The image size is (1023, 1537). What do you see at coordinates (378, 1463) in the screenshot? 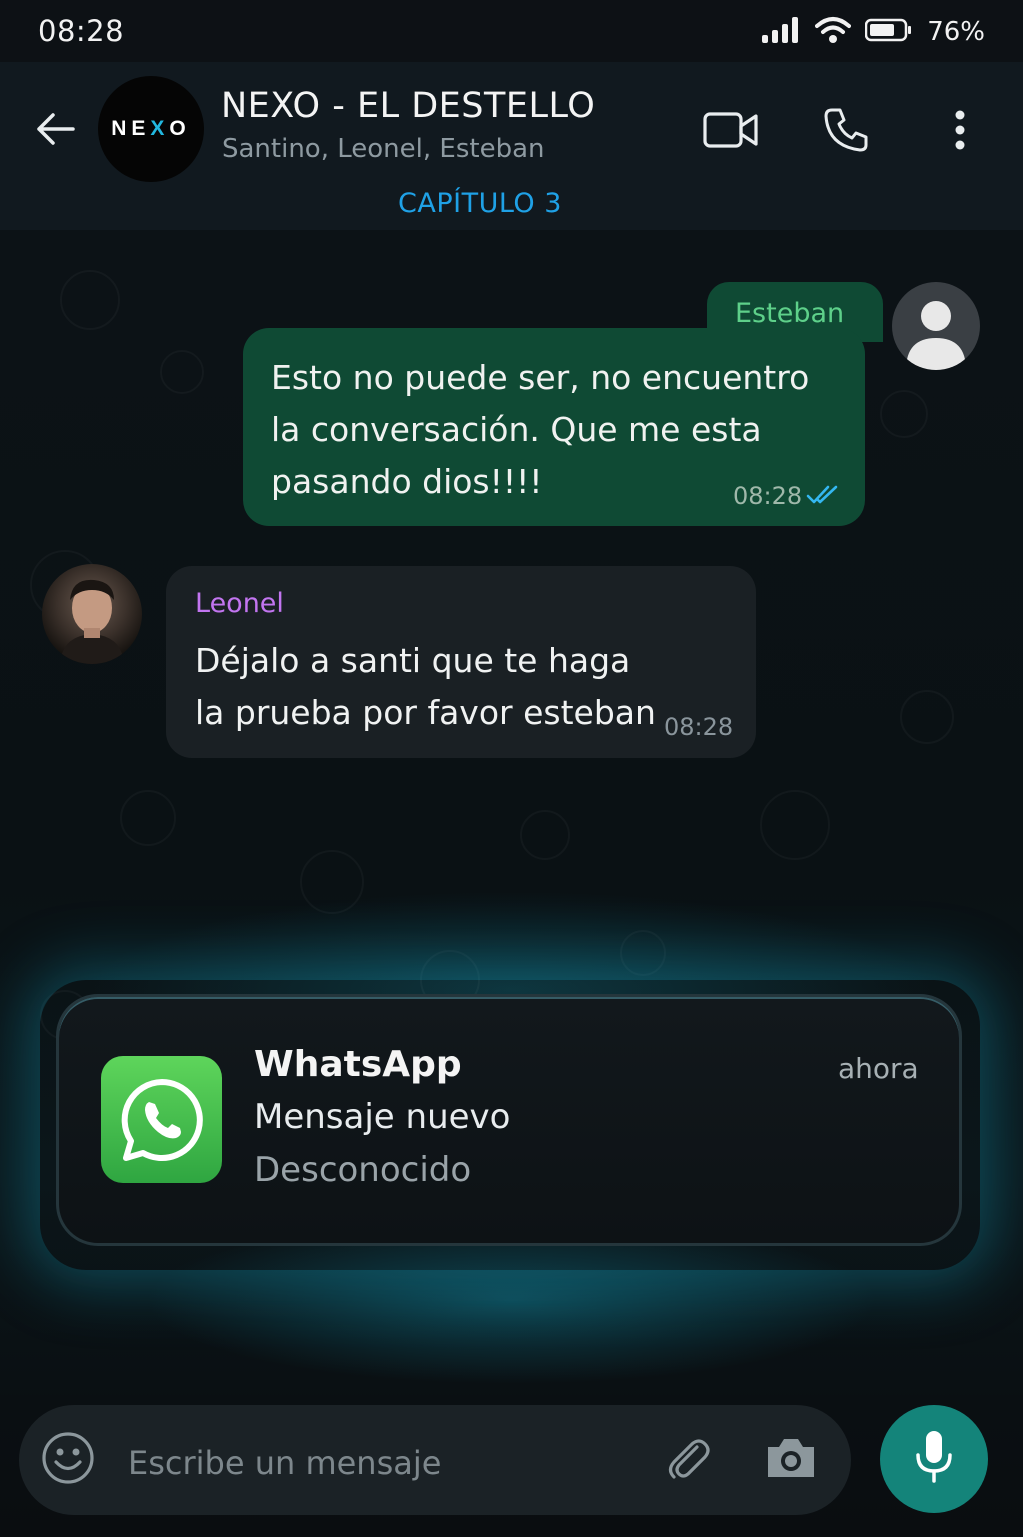
I see `message-input` at bounding box center [378, 1463].